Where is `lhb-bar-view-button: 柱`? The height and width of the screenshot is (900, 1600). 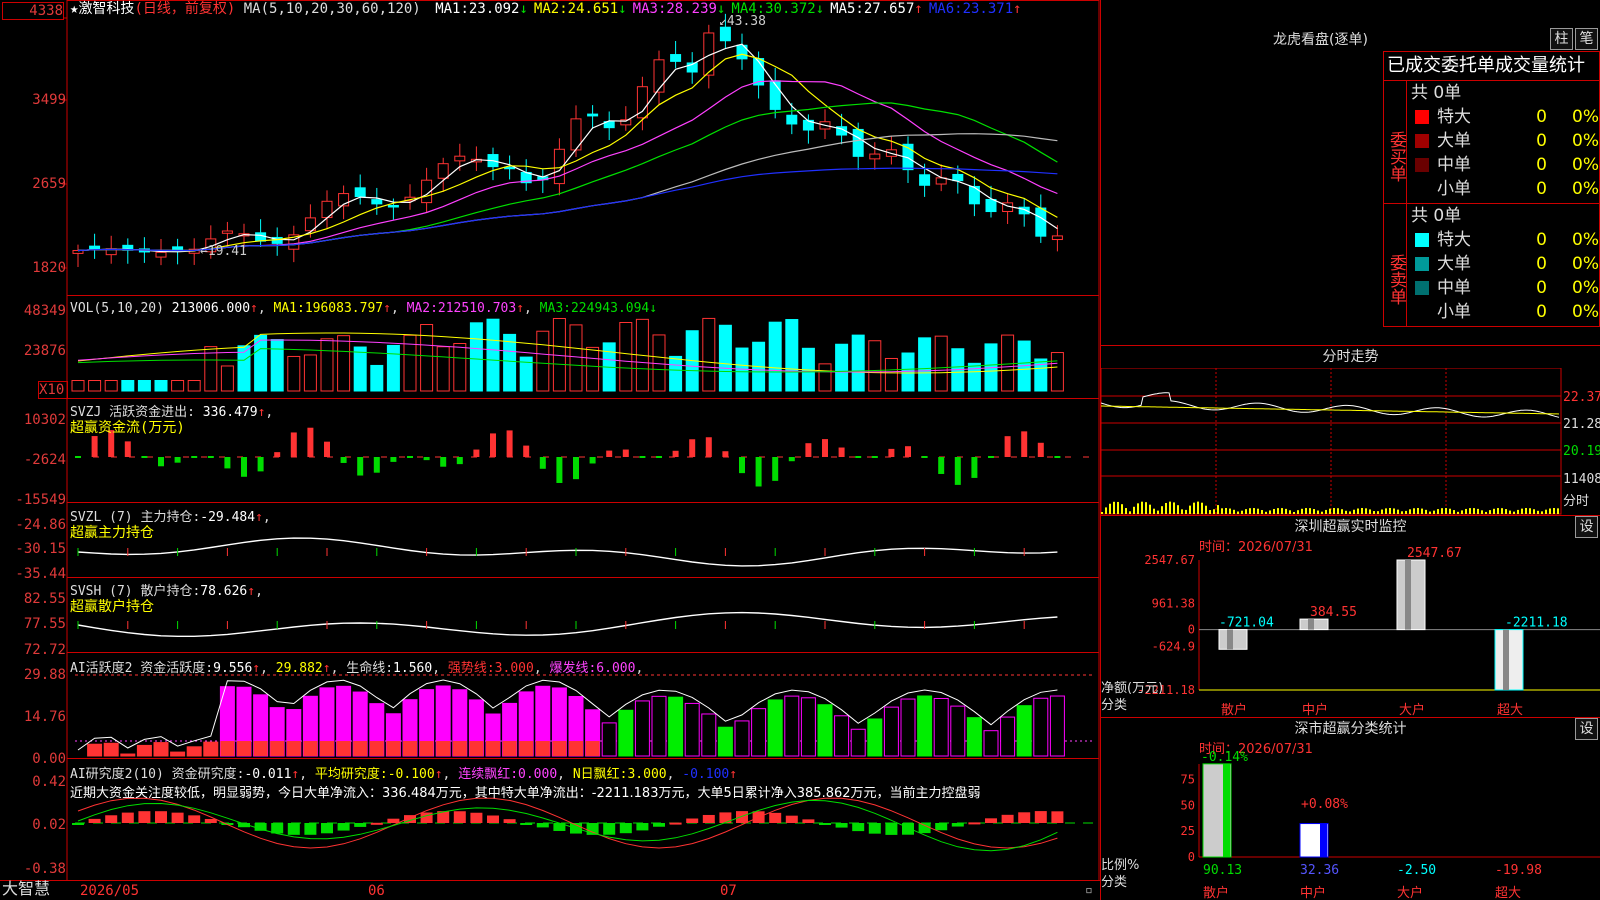
lhb-bar-view-button: 柱 is located at coordinates (1561, 39).